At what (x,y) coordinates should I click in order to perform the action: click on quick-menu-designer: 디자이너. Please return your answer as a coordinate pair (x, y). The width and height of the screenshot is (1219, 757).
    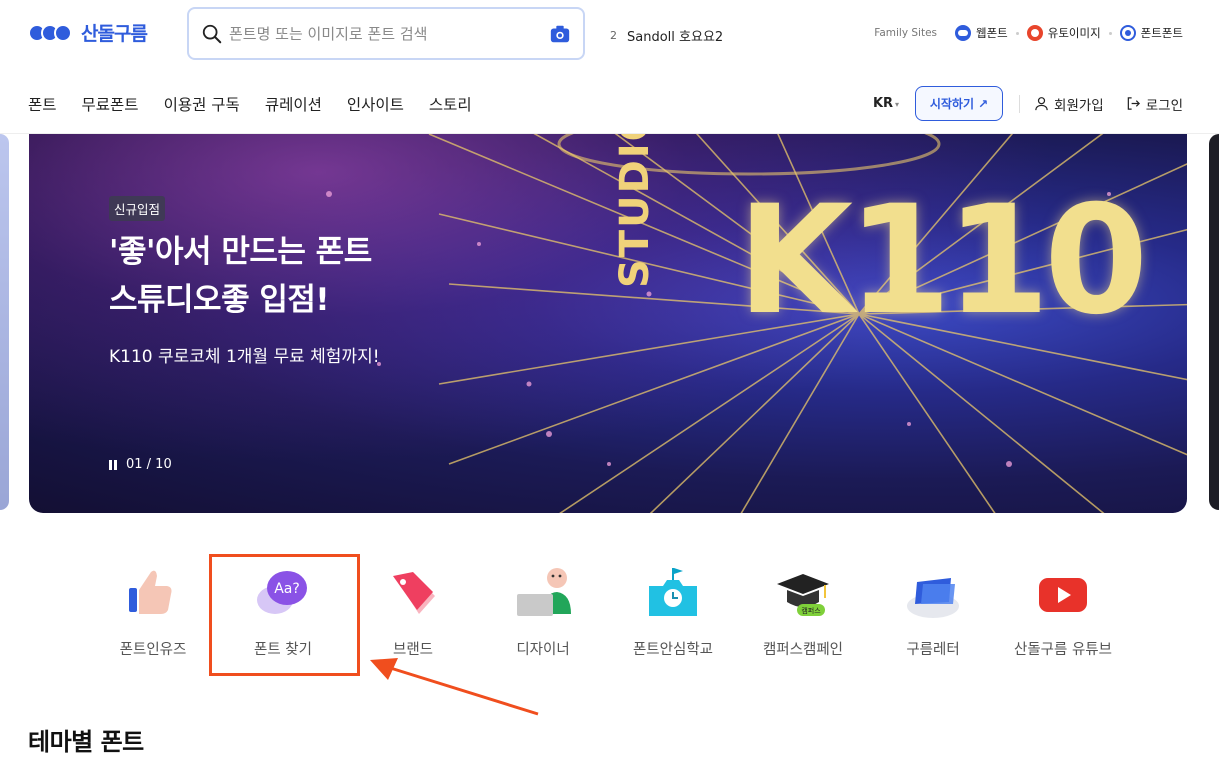
    Looking at the image, I should click on (543, 609).